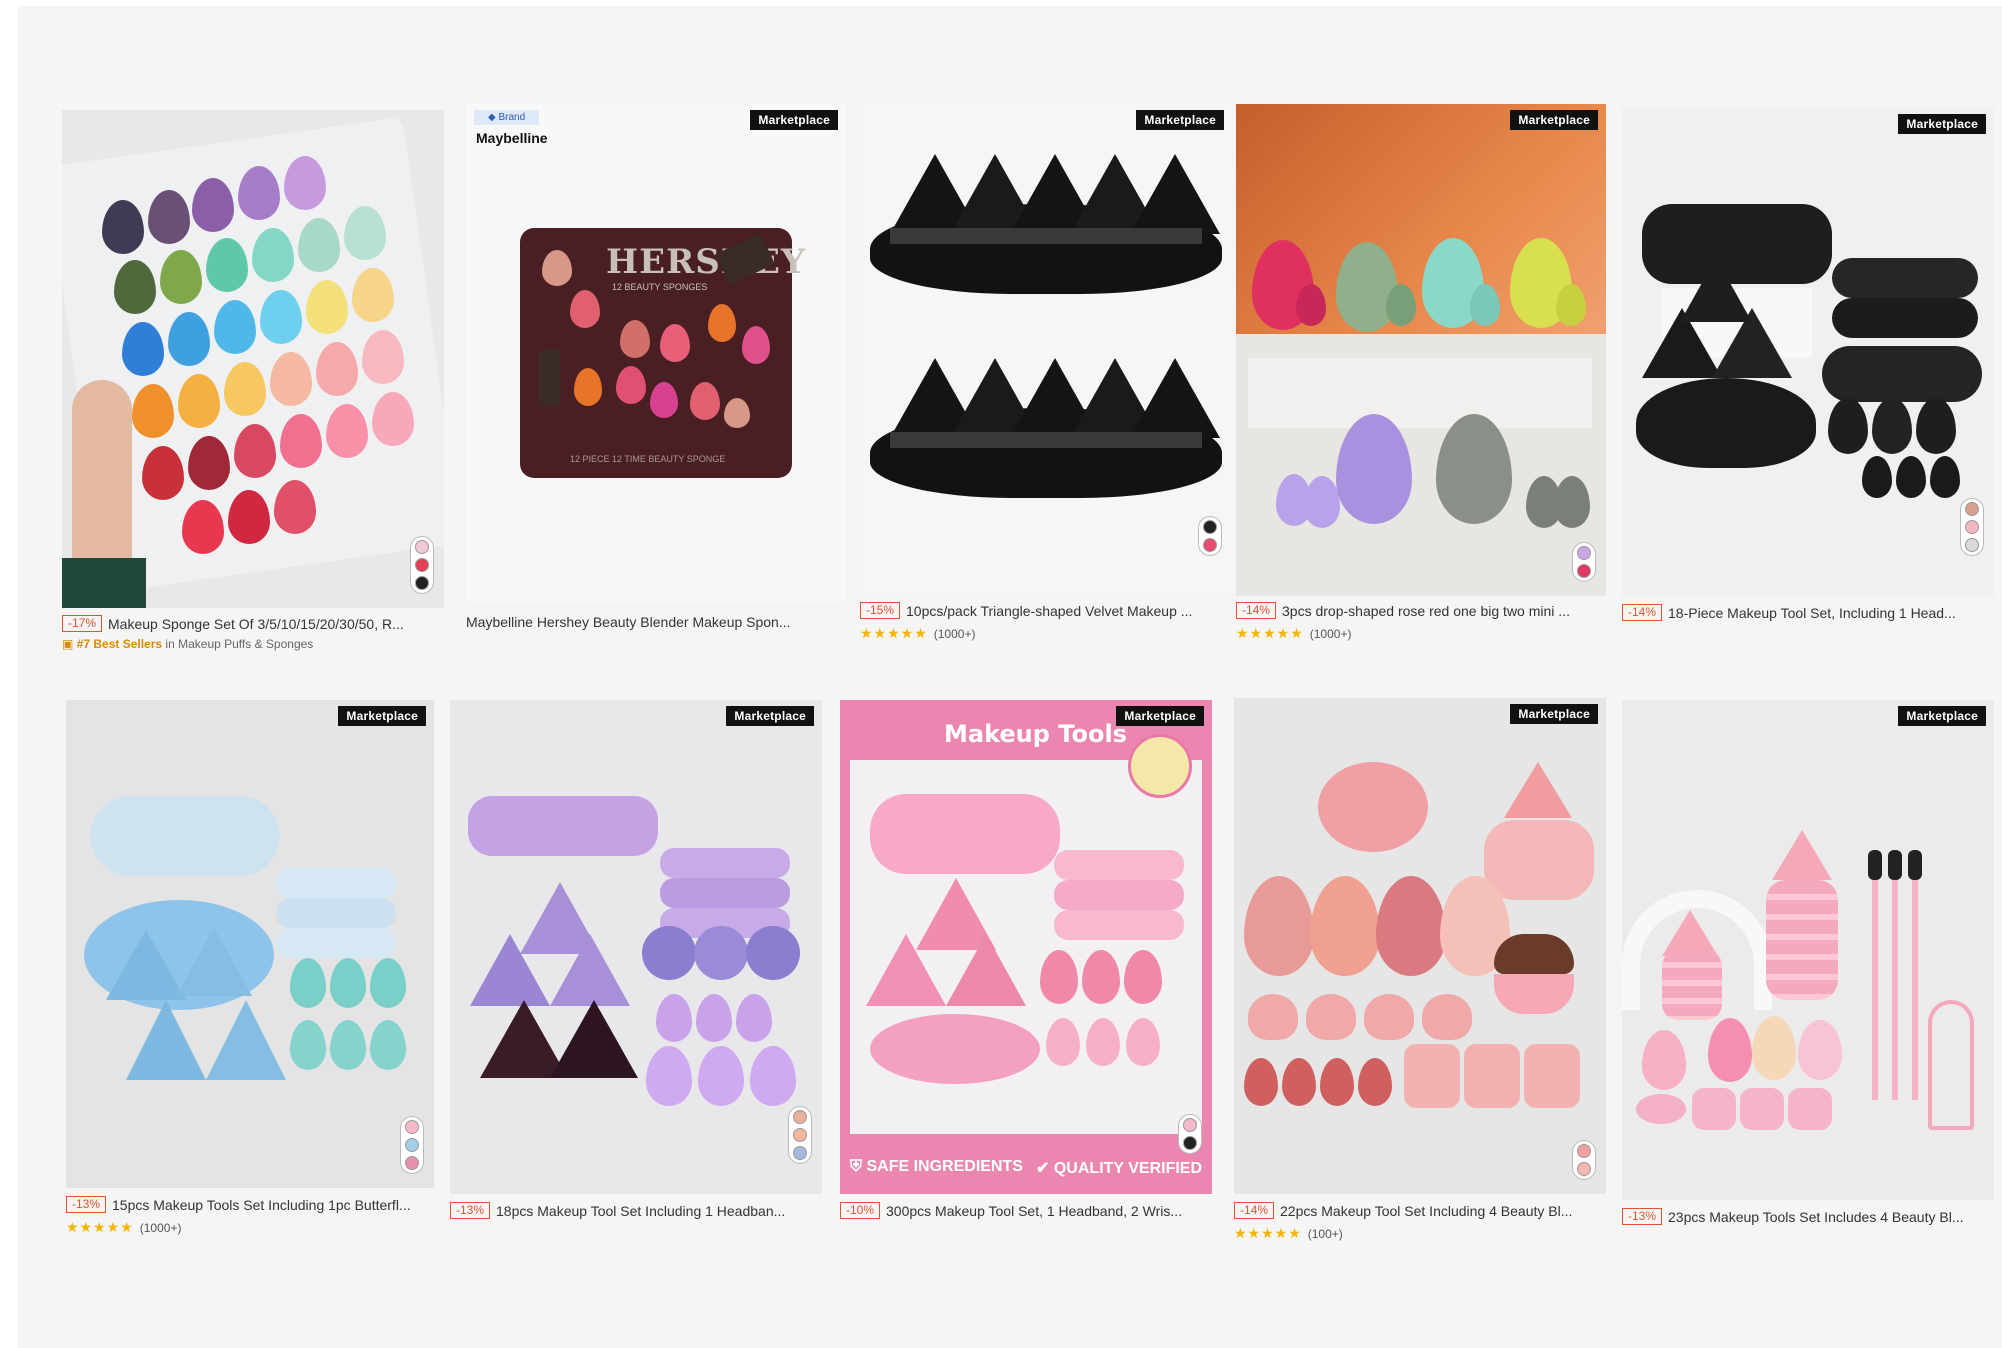 This screenshot has width=2002, height=1348. I want to click on footer-right-label: ✔ QUALITY VERIFIED, so click(1119, 1168).